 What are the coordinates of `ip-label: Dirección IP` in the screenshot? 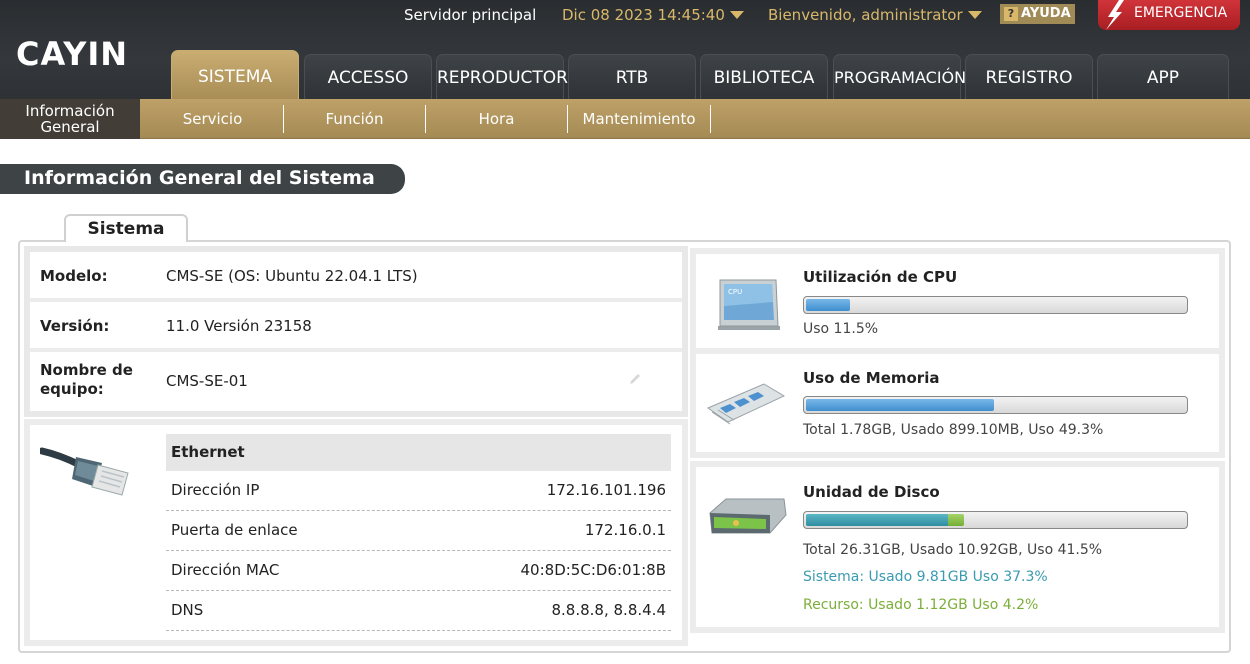 It's located at (215, 490).